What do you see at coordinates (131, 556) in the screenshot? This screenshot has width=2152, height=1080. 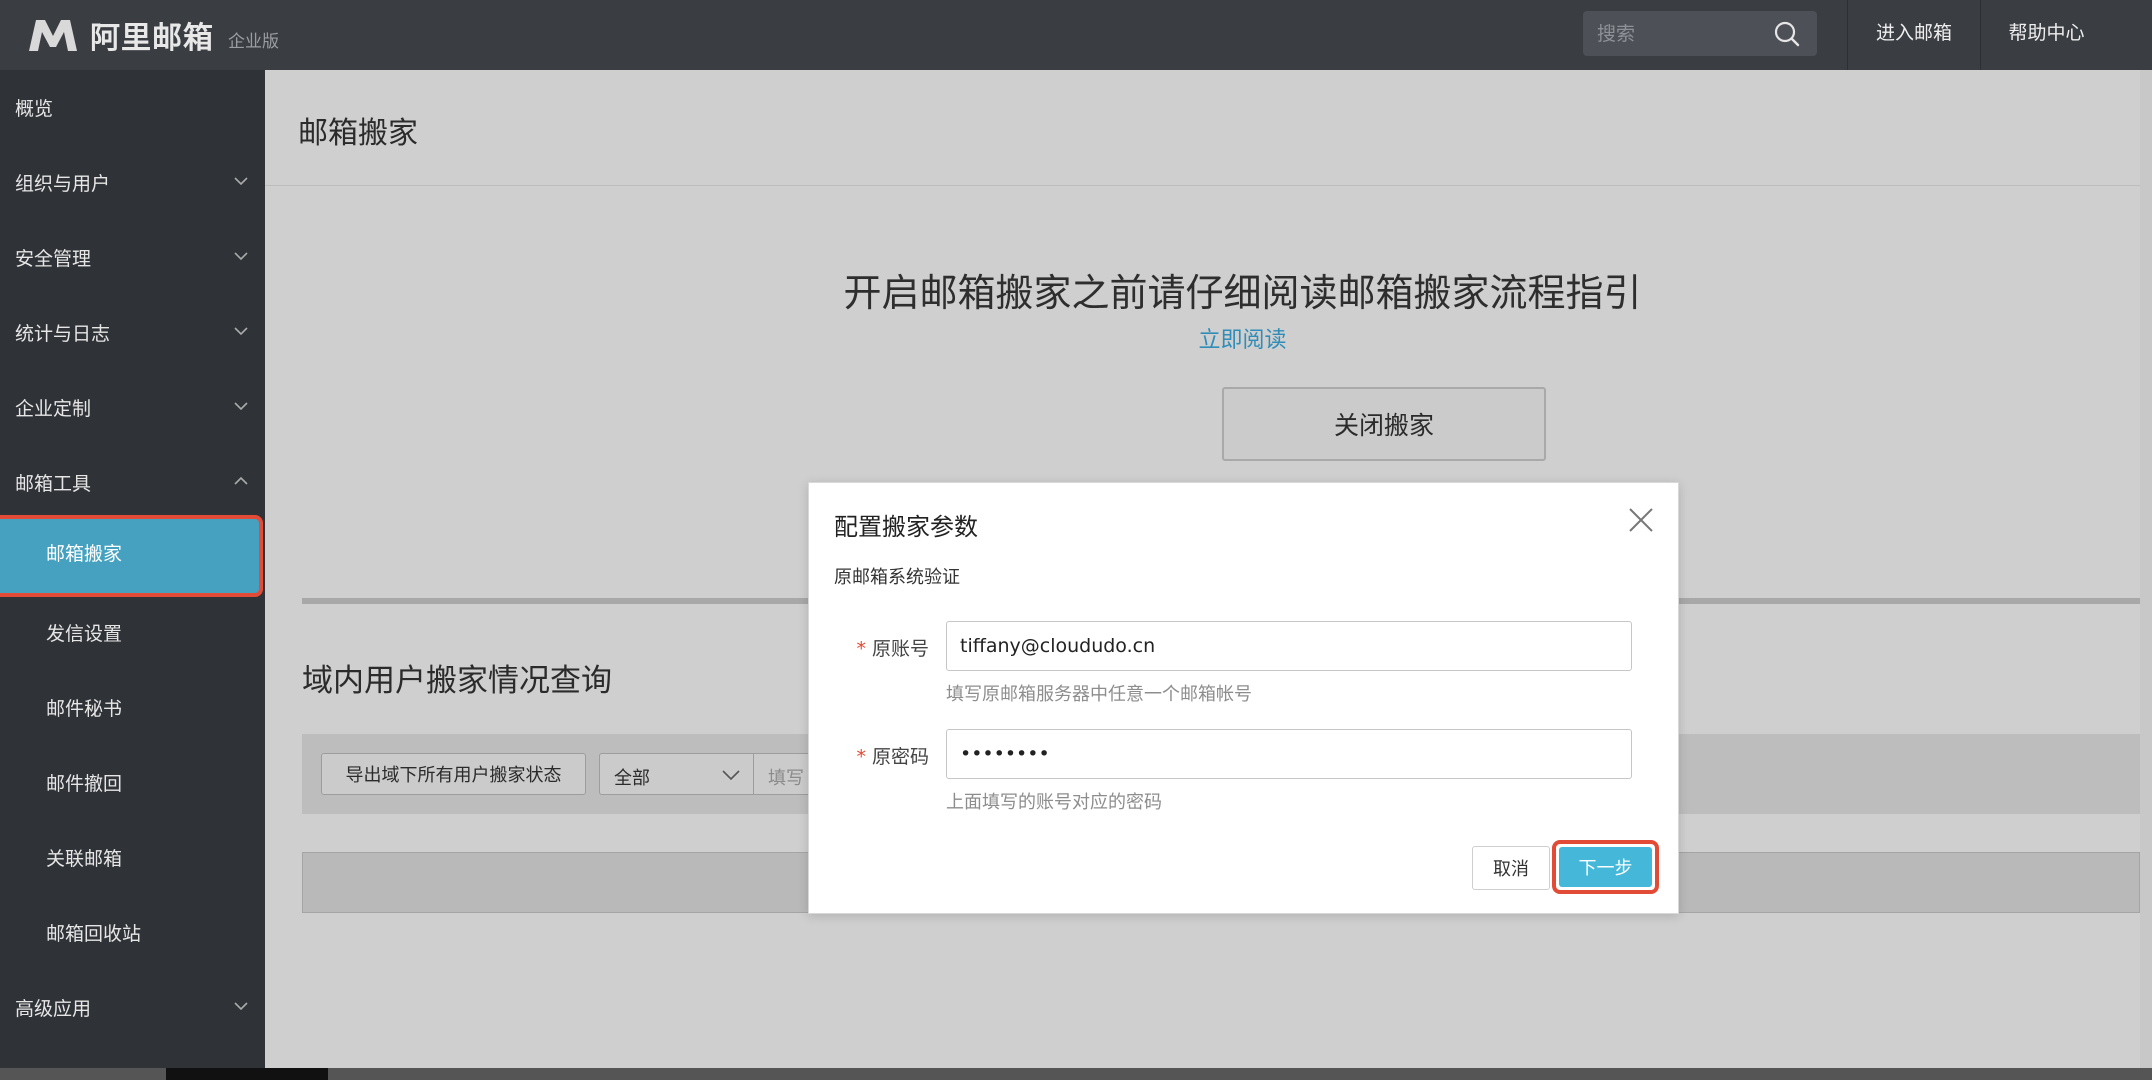 I see `sidebar-item-mail-migration: 邮箱搬家` at bounding box center [131, 556].